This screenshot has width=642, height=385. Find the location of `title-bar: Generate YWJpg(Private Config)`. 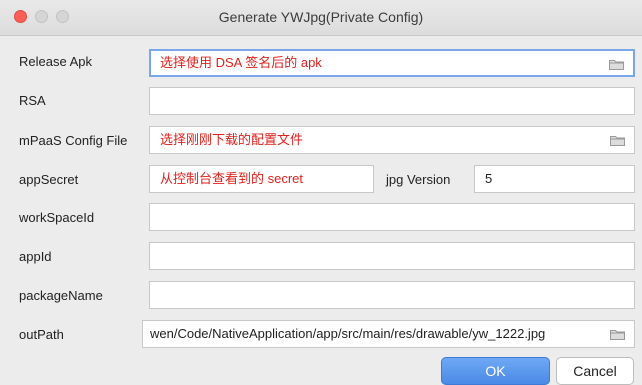

title-bar: Generate YWJpg(Private Config) is located at coordinates (321, 18).